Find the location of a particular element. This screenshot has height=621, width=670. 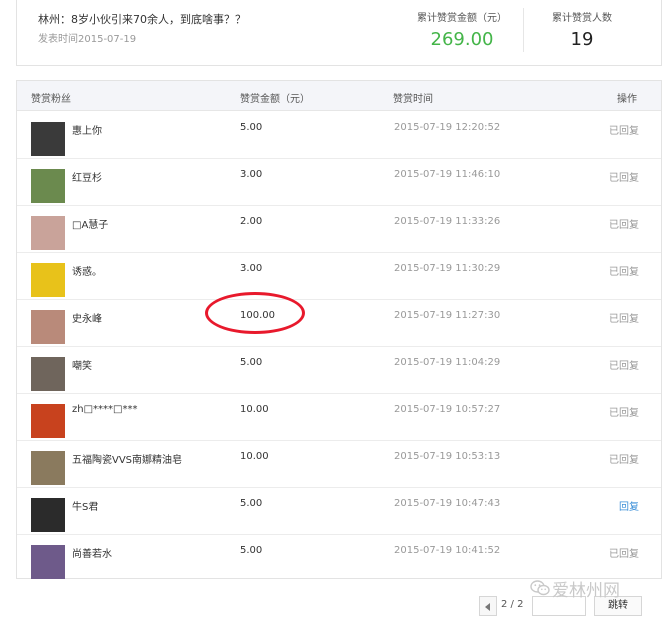

table-header: 赞赏粉丝 赞赏金额（元） 赞赏时间 操作 is located at coordinates (339, 96).